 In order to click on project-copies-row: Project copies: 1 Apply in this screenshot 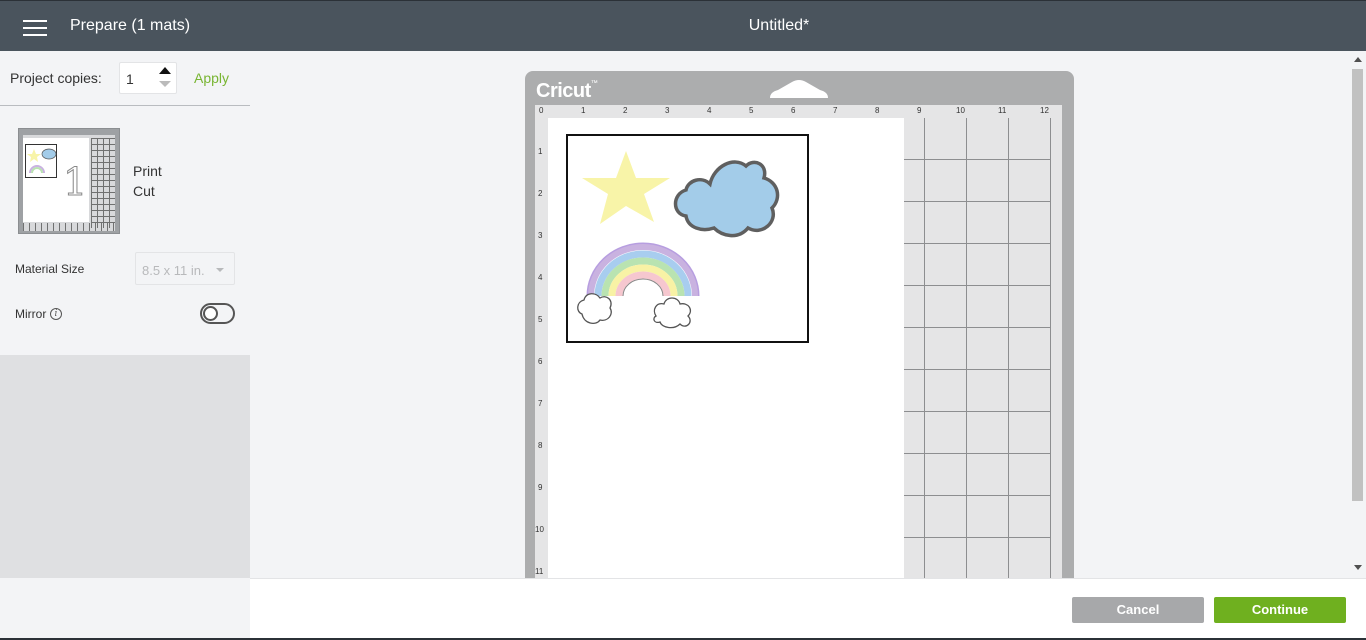, I will do `click(125, 78)`.